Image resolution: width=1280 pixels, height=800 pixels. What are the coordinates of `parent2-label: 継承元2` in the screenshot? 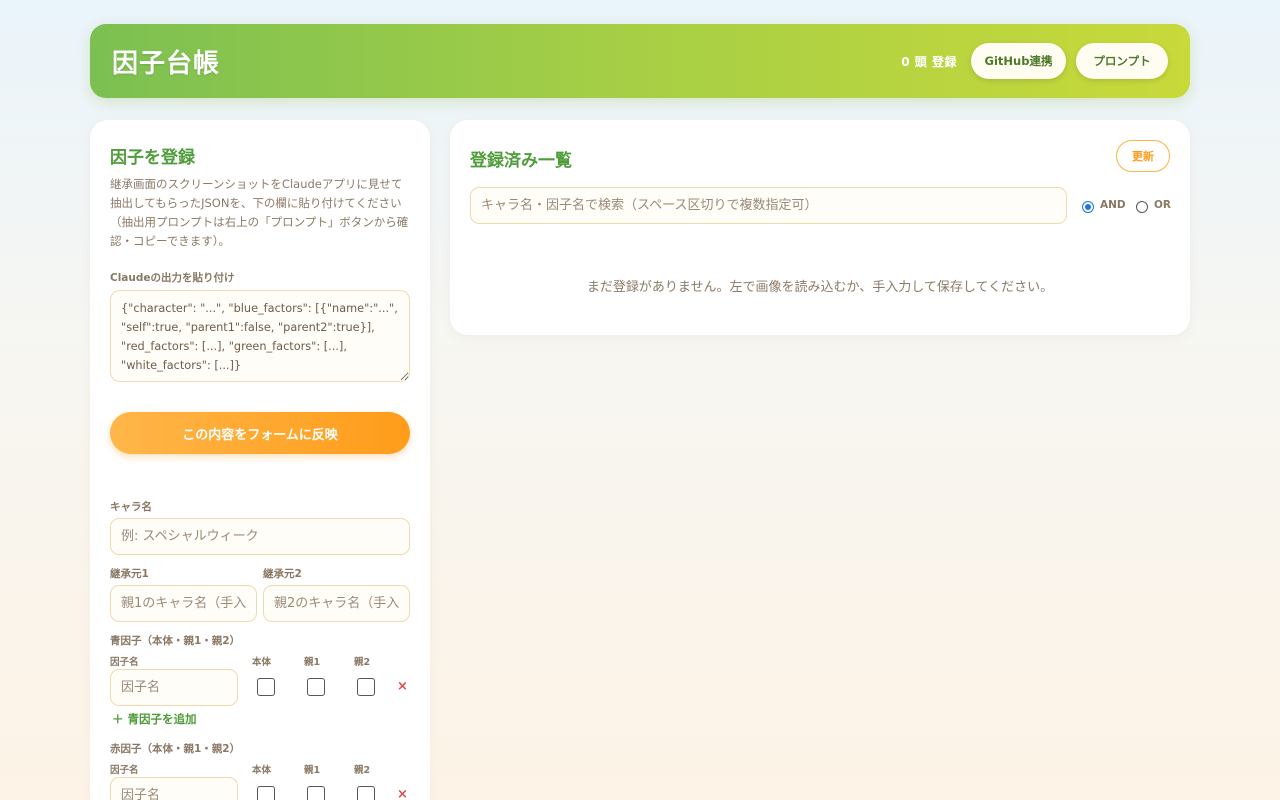 It's located at (282, 574).